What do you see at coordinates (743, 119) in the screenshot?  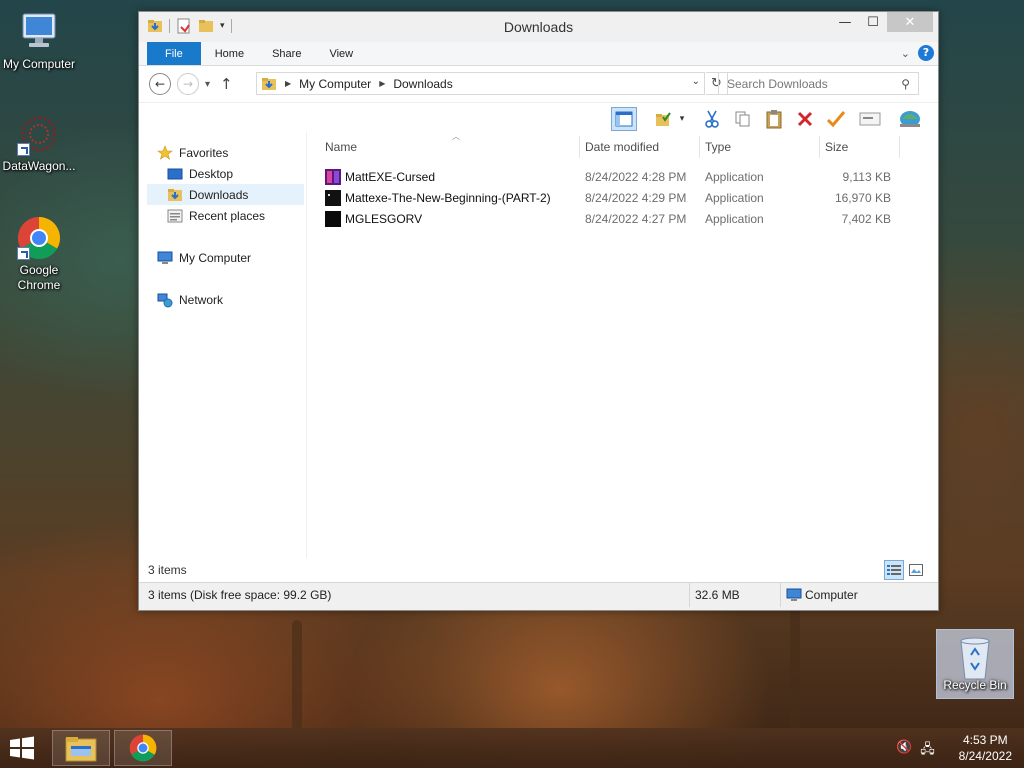 I see `copy-button` at bounding box center [743, 119].